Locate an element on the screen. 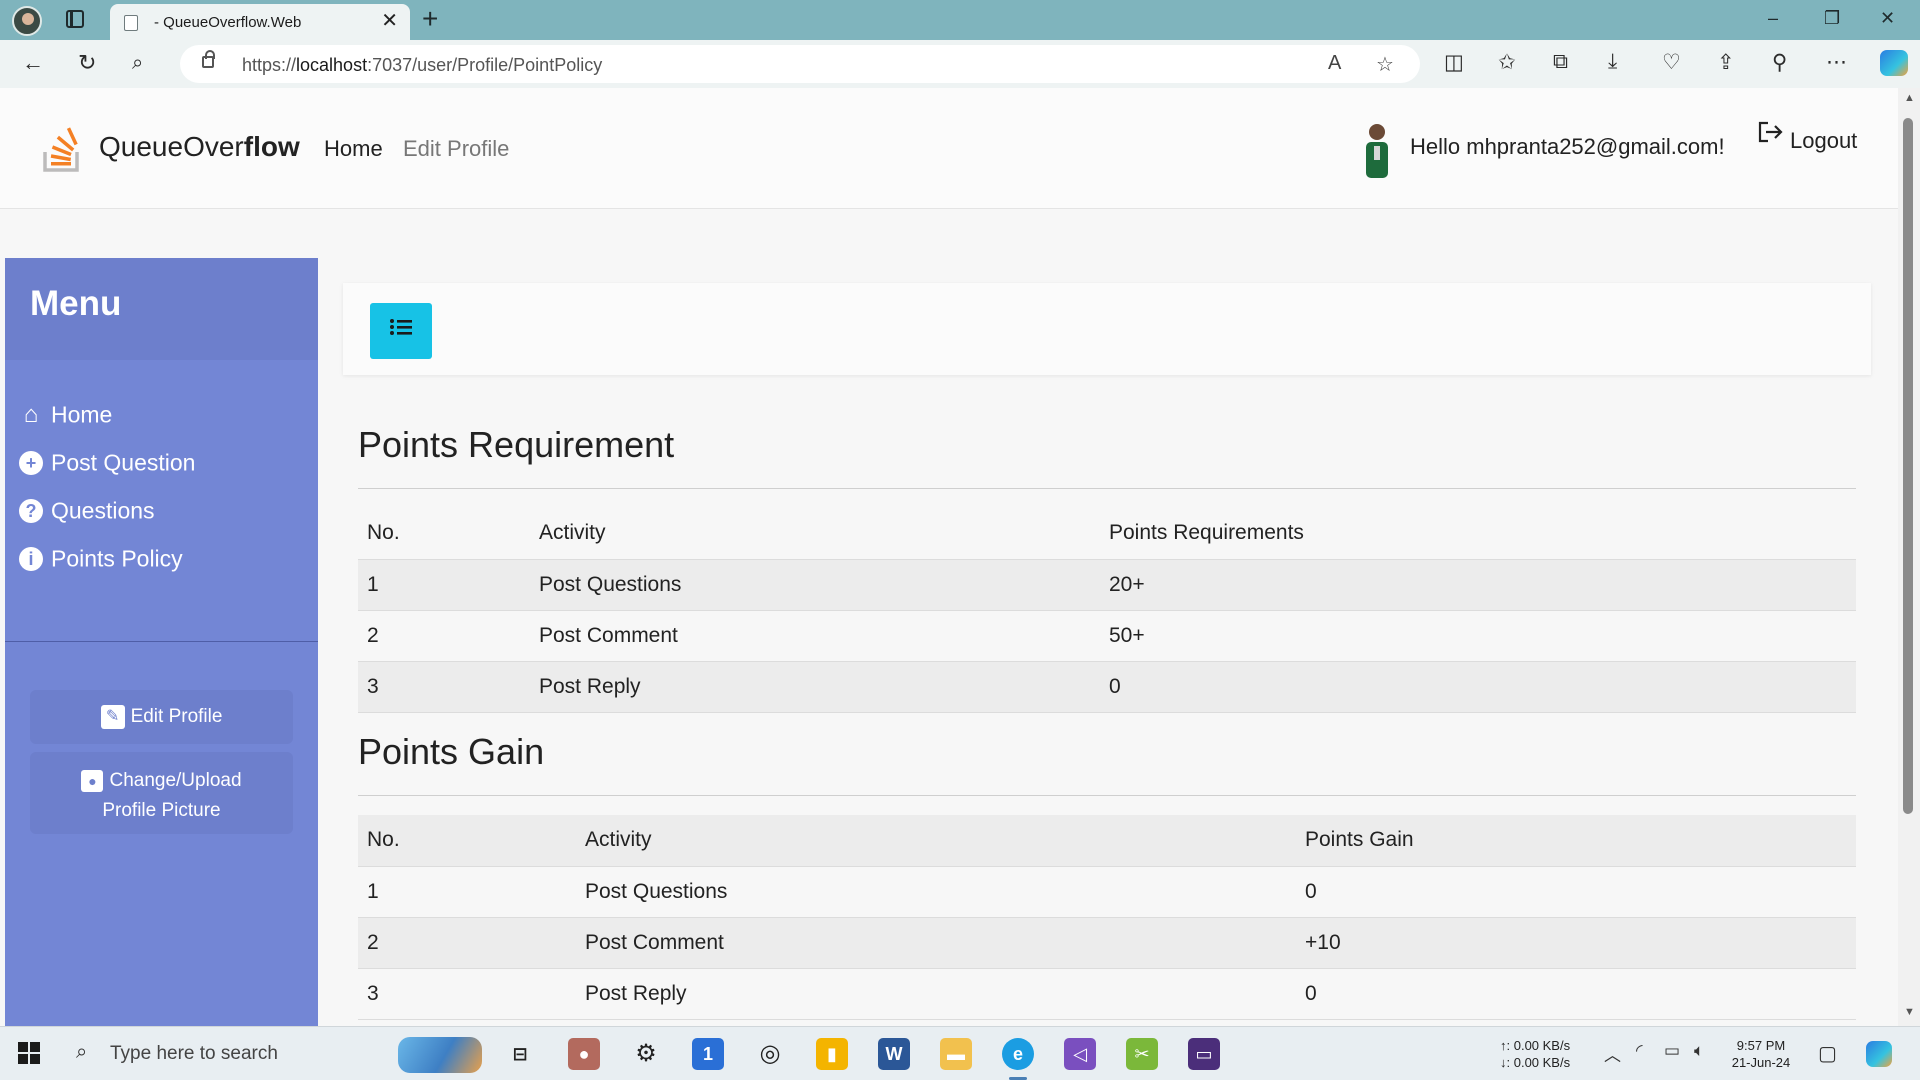 This screenshot has height=1080, width=1920. settings-icon: ⚙ is located at coordinates (646, 1054).